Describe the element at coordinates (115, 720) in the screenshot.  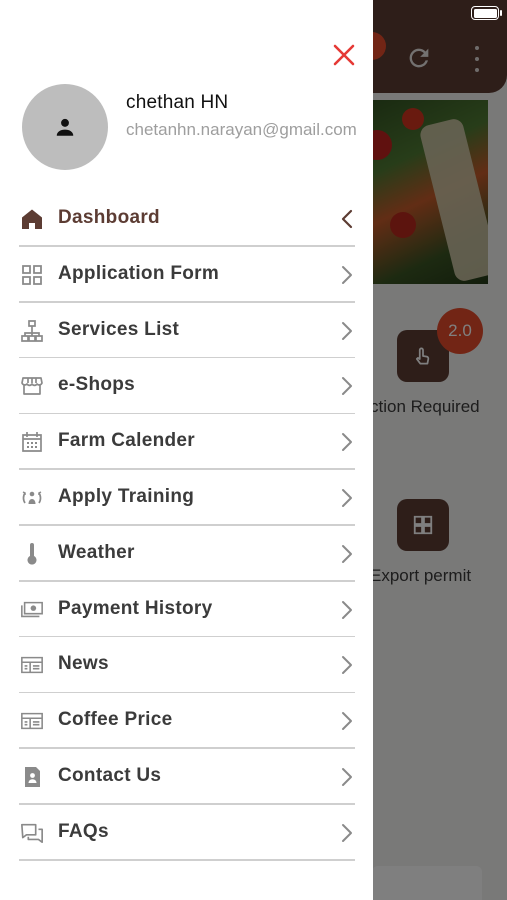
I see `menu-item-label: Coffee Price` at that location.